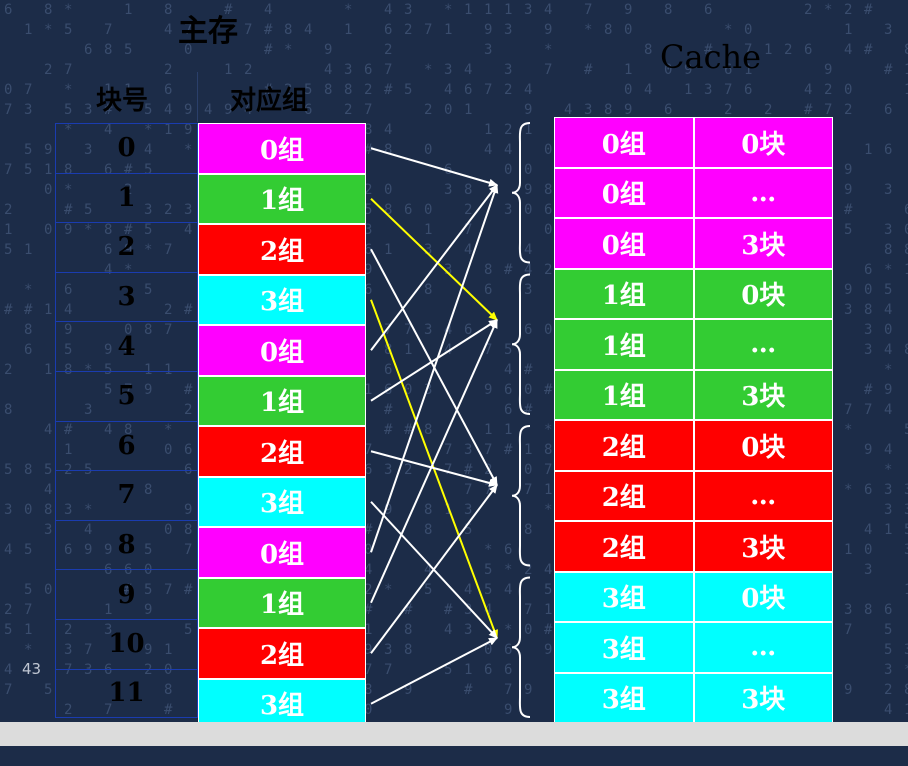 The image size is (908, 766). I want to click on block-number-cell: 2, so click(126, 247).